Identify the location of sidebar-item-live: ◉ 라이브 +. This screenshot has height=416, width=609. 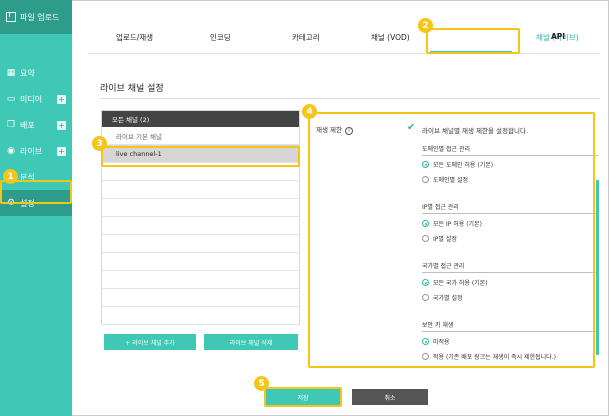
(36, 151).